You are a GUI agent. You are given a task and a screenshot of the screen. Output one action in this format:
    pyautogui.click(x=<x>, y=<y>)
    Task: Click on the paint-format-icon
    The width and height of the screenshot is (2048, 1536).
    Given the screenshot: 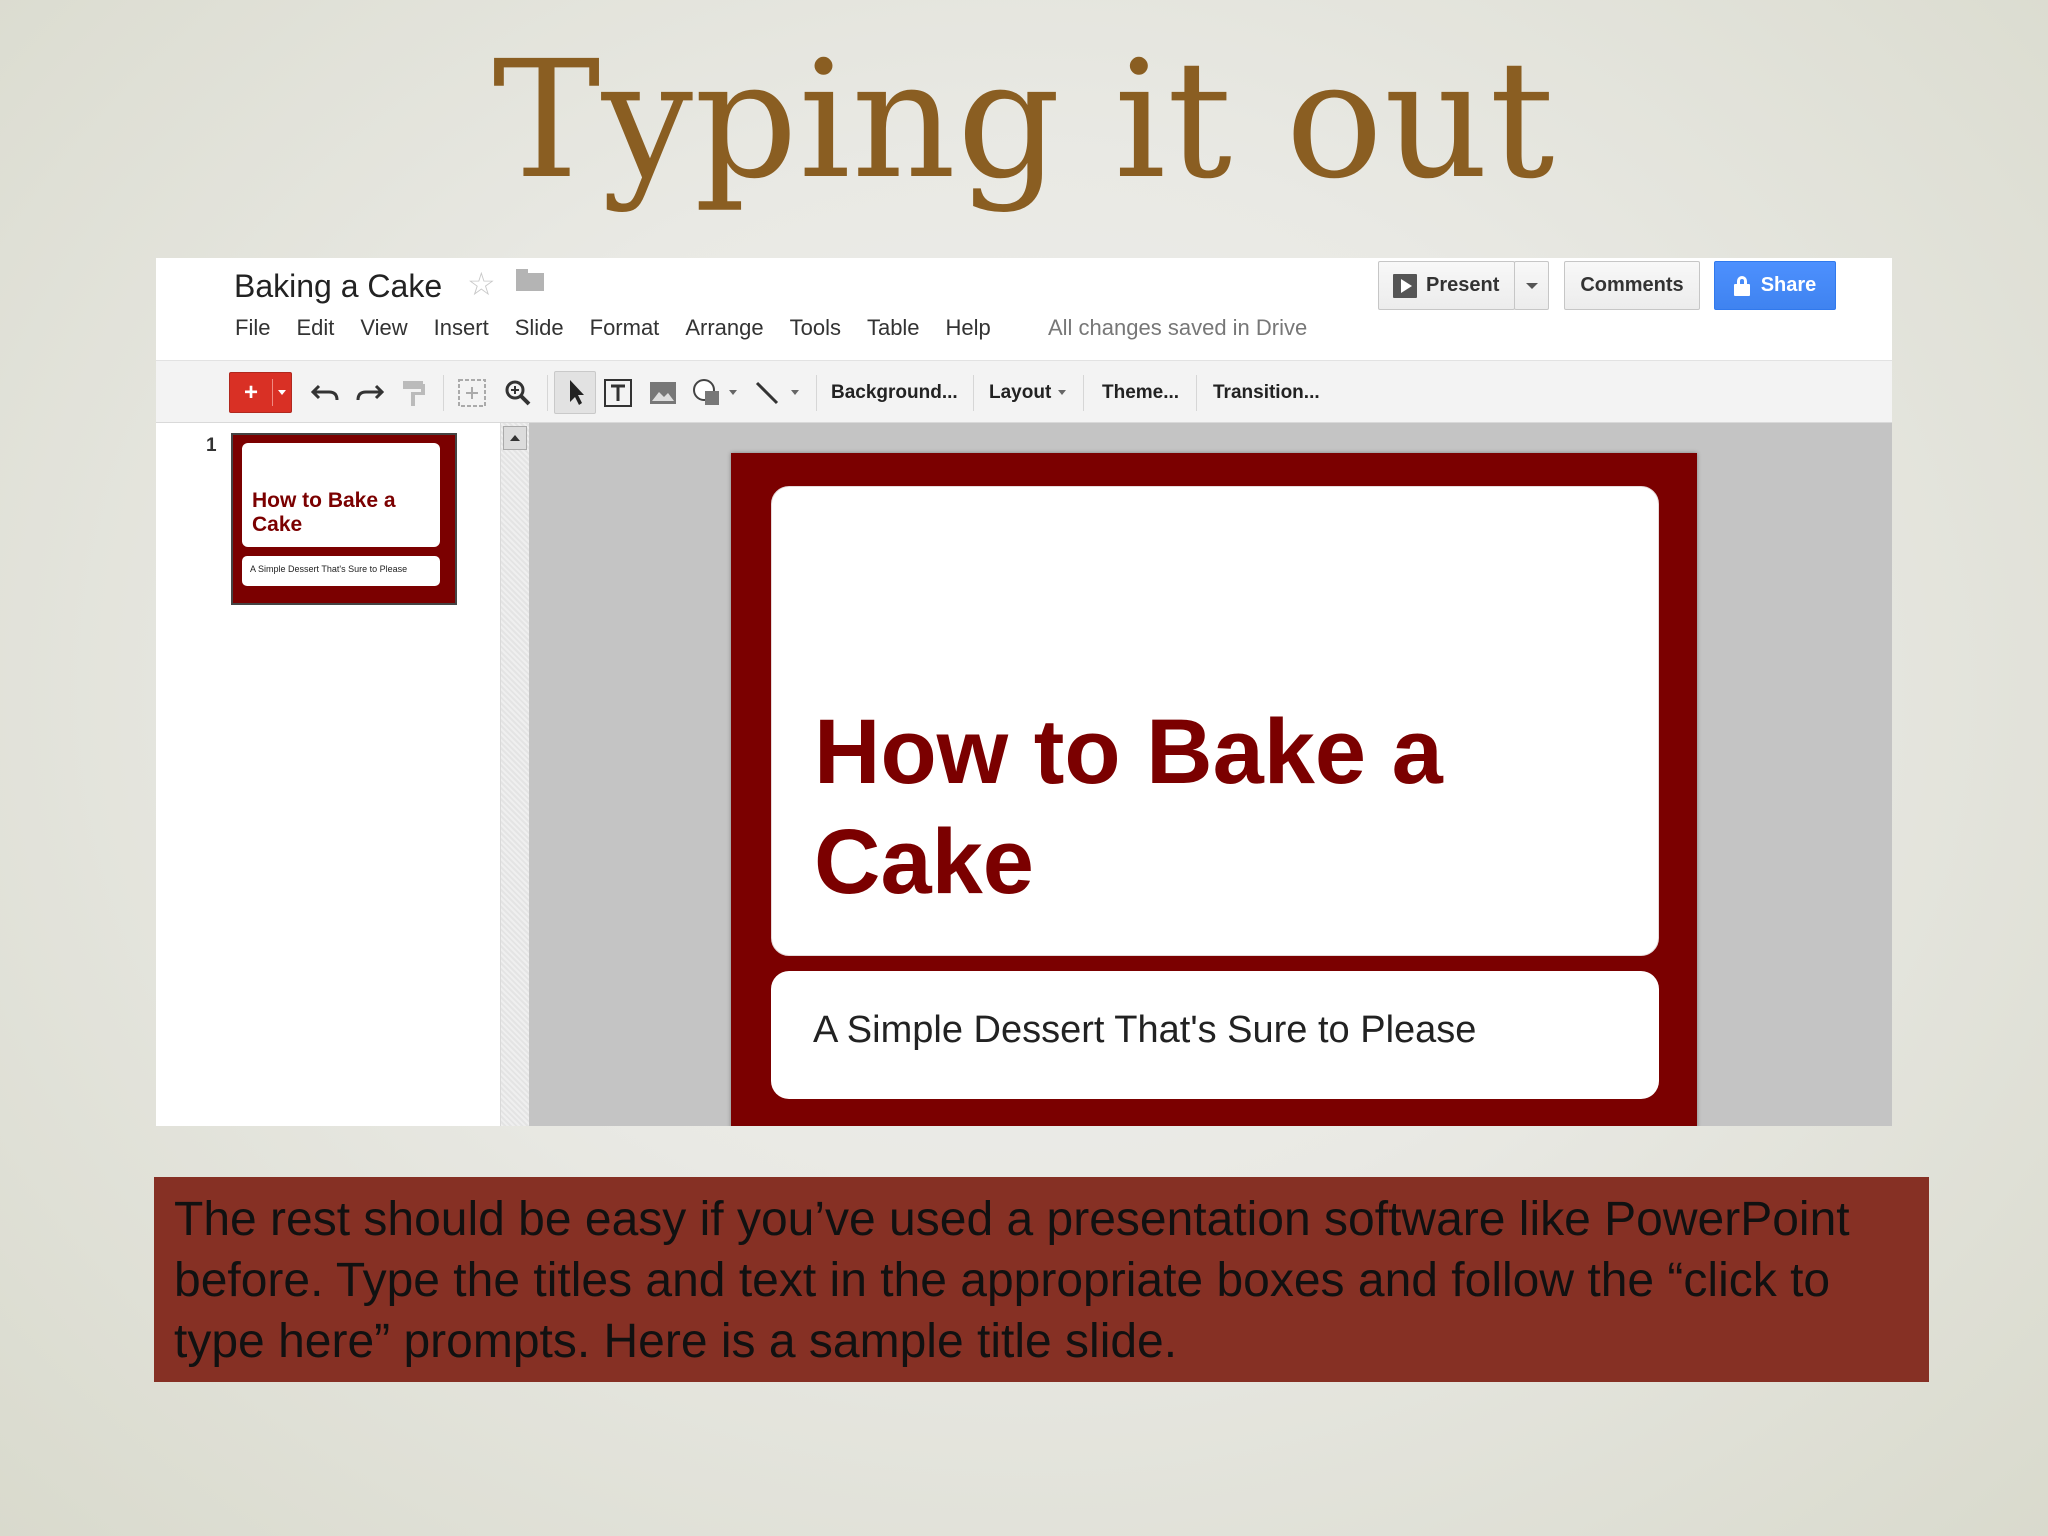 What is the action you would take?
    pyautogui.click(x=414, y=392)
    